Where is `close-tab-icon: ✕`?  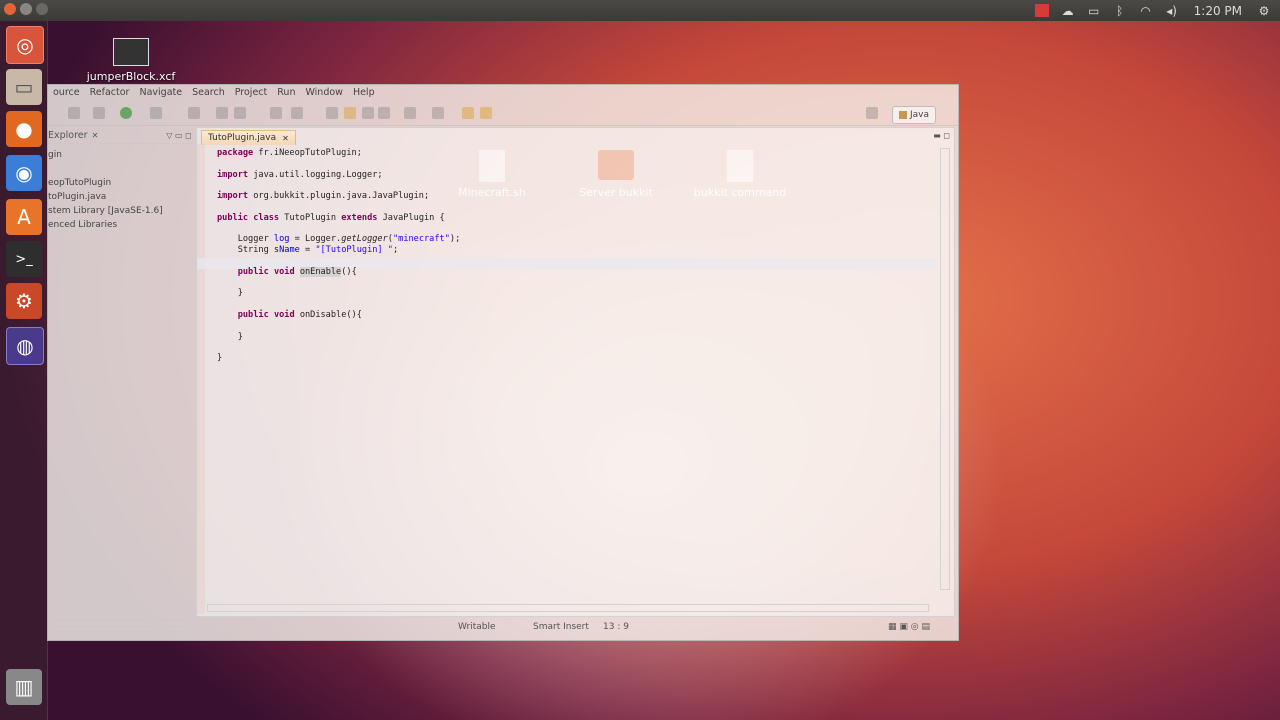 close-tab-icon: ✕ is located at coordinates (95, 135).